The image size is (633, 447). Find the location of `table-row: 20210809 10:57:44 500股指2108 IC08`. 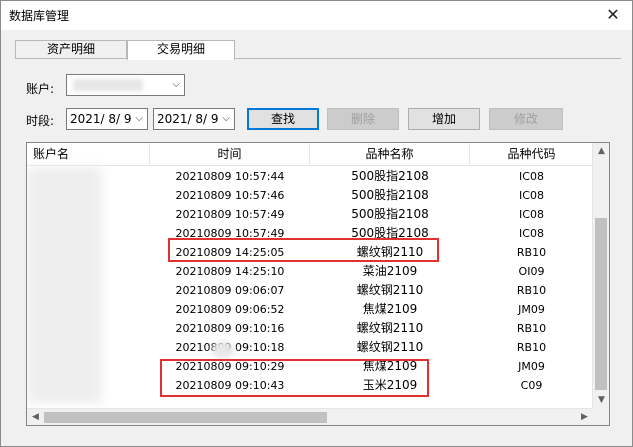

table-row: 20210809 10:57:44 500股指2108 IC08 is located at coordinates (310, 176).